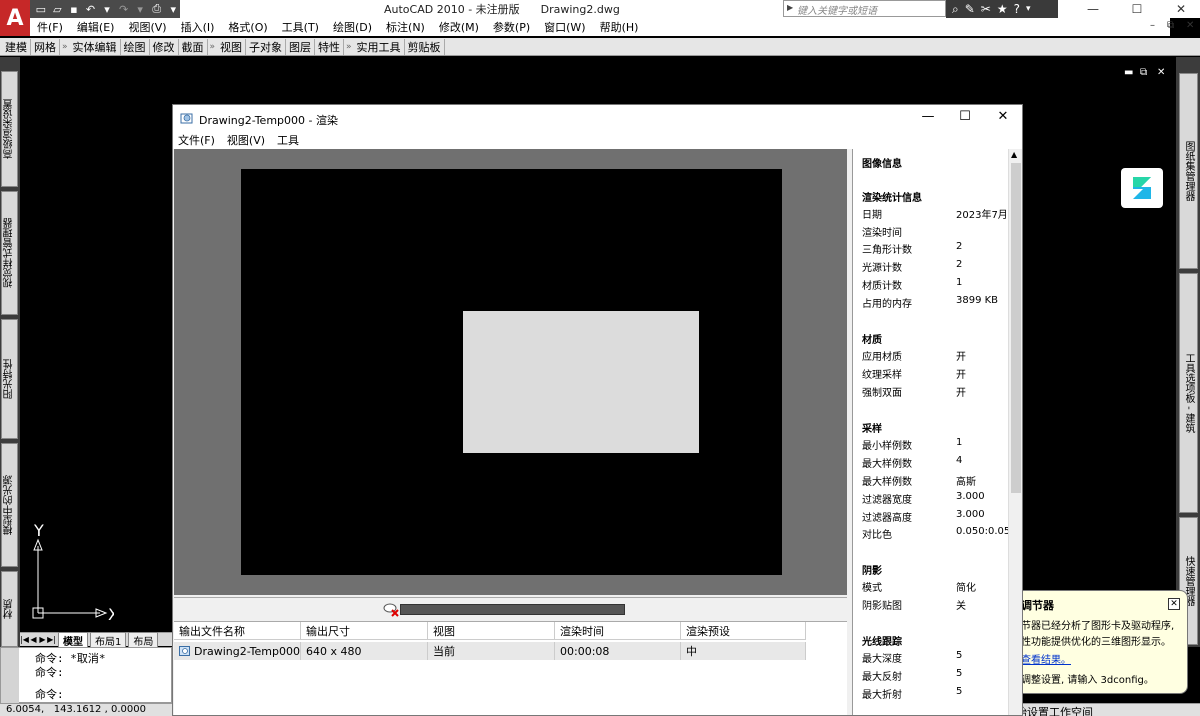  I want to click on toolbar-modify: 修改, so click(164, 46).